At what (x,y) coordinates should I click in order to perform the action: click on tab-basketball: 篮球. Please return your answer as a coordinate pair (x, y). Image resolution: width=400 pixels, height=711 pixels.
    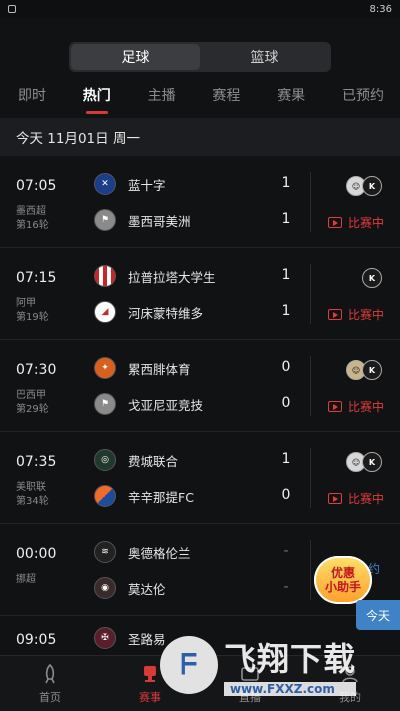
    Looking at the image, I should click on (264, 57).